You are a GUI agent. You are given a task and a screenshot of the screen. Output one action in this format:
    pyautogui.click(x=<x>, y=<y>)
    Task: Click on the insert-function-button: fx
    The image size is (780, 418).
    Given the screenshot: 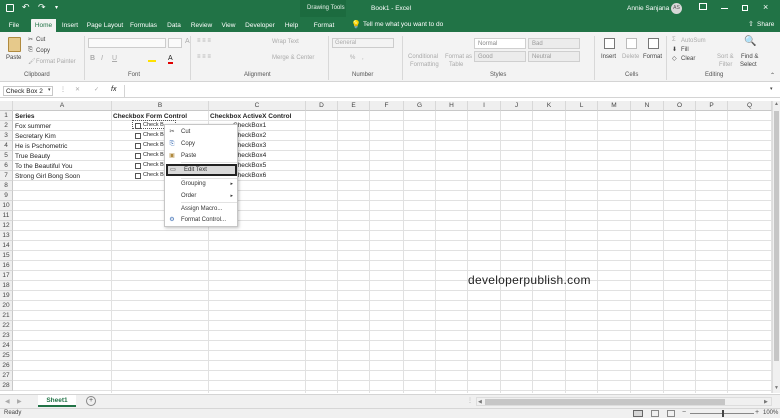 What is the action you would take?
    pyautogui.click(x=113, y=89)
    